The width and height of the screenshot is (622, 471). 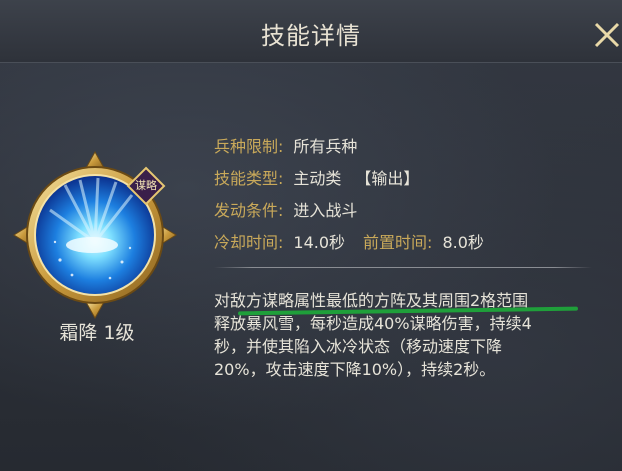 I want to click on type-value: 主动类, so click(x=317, y=178).